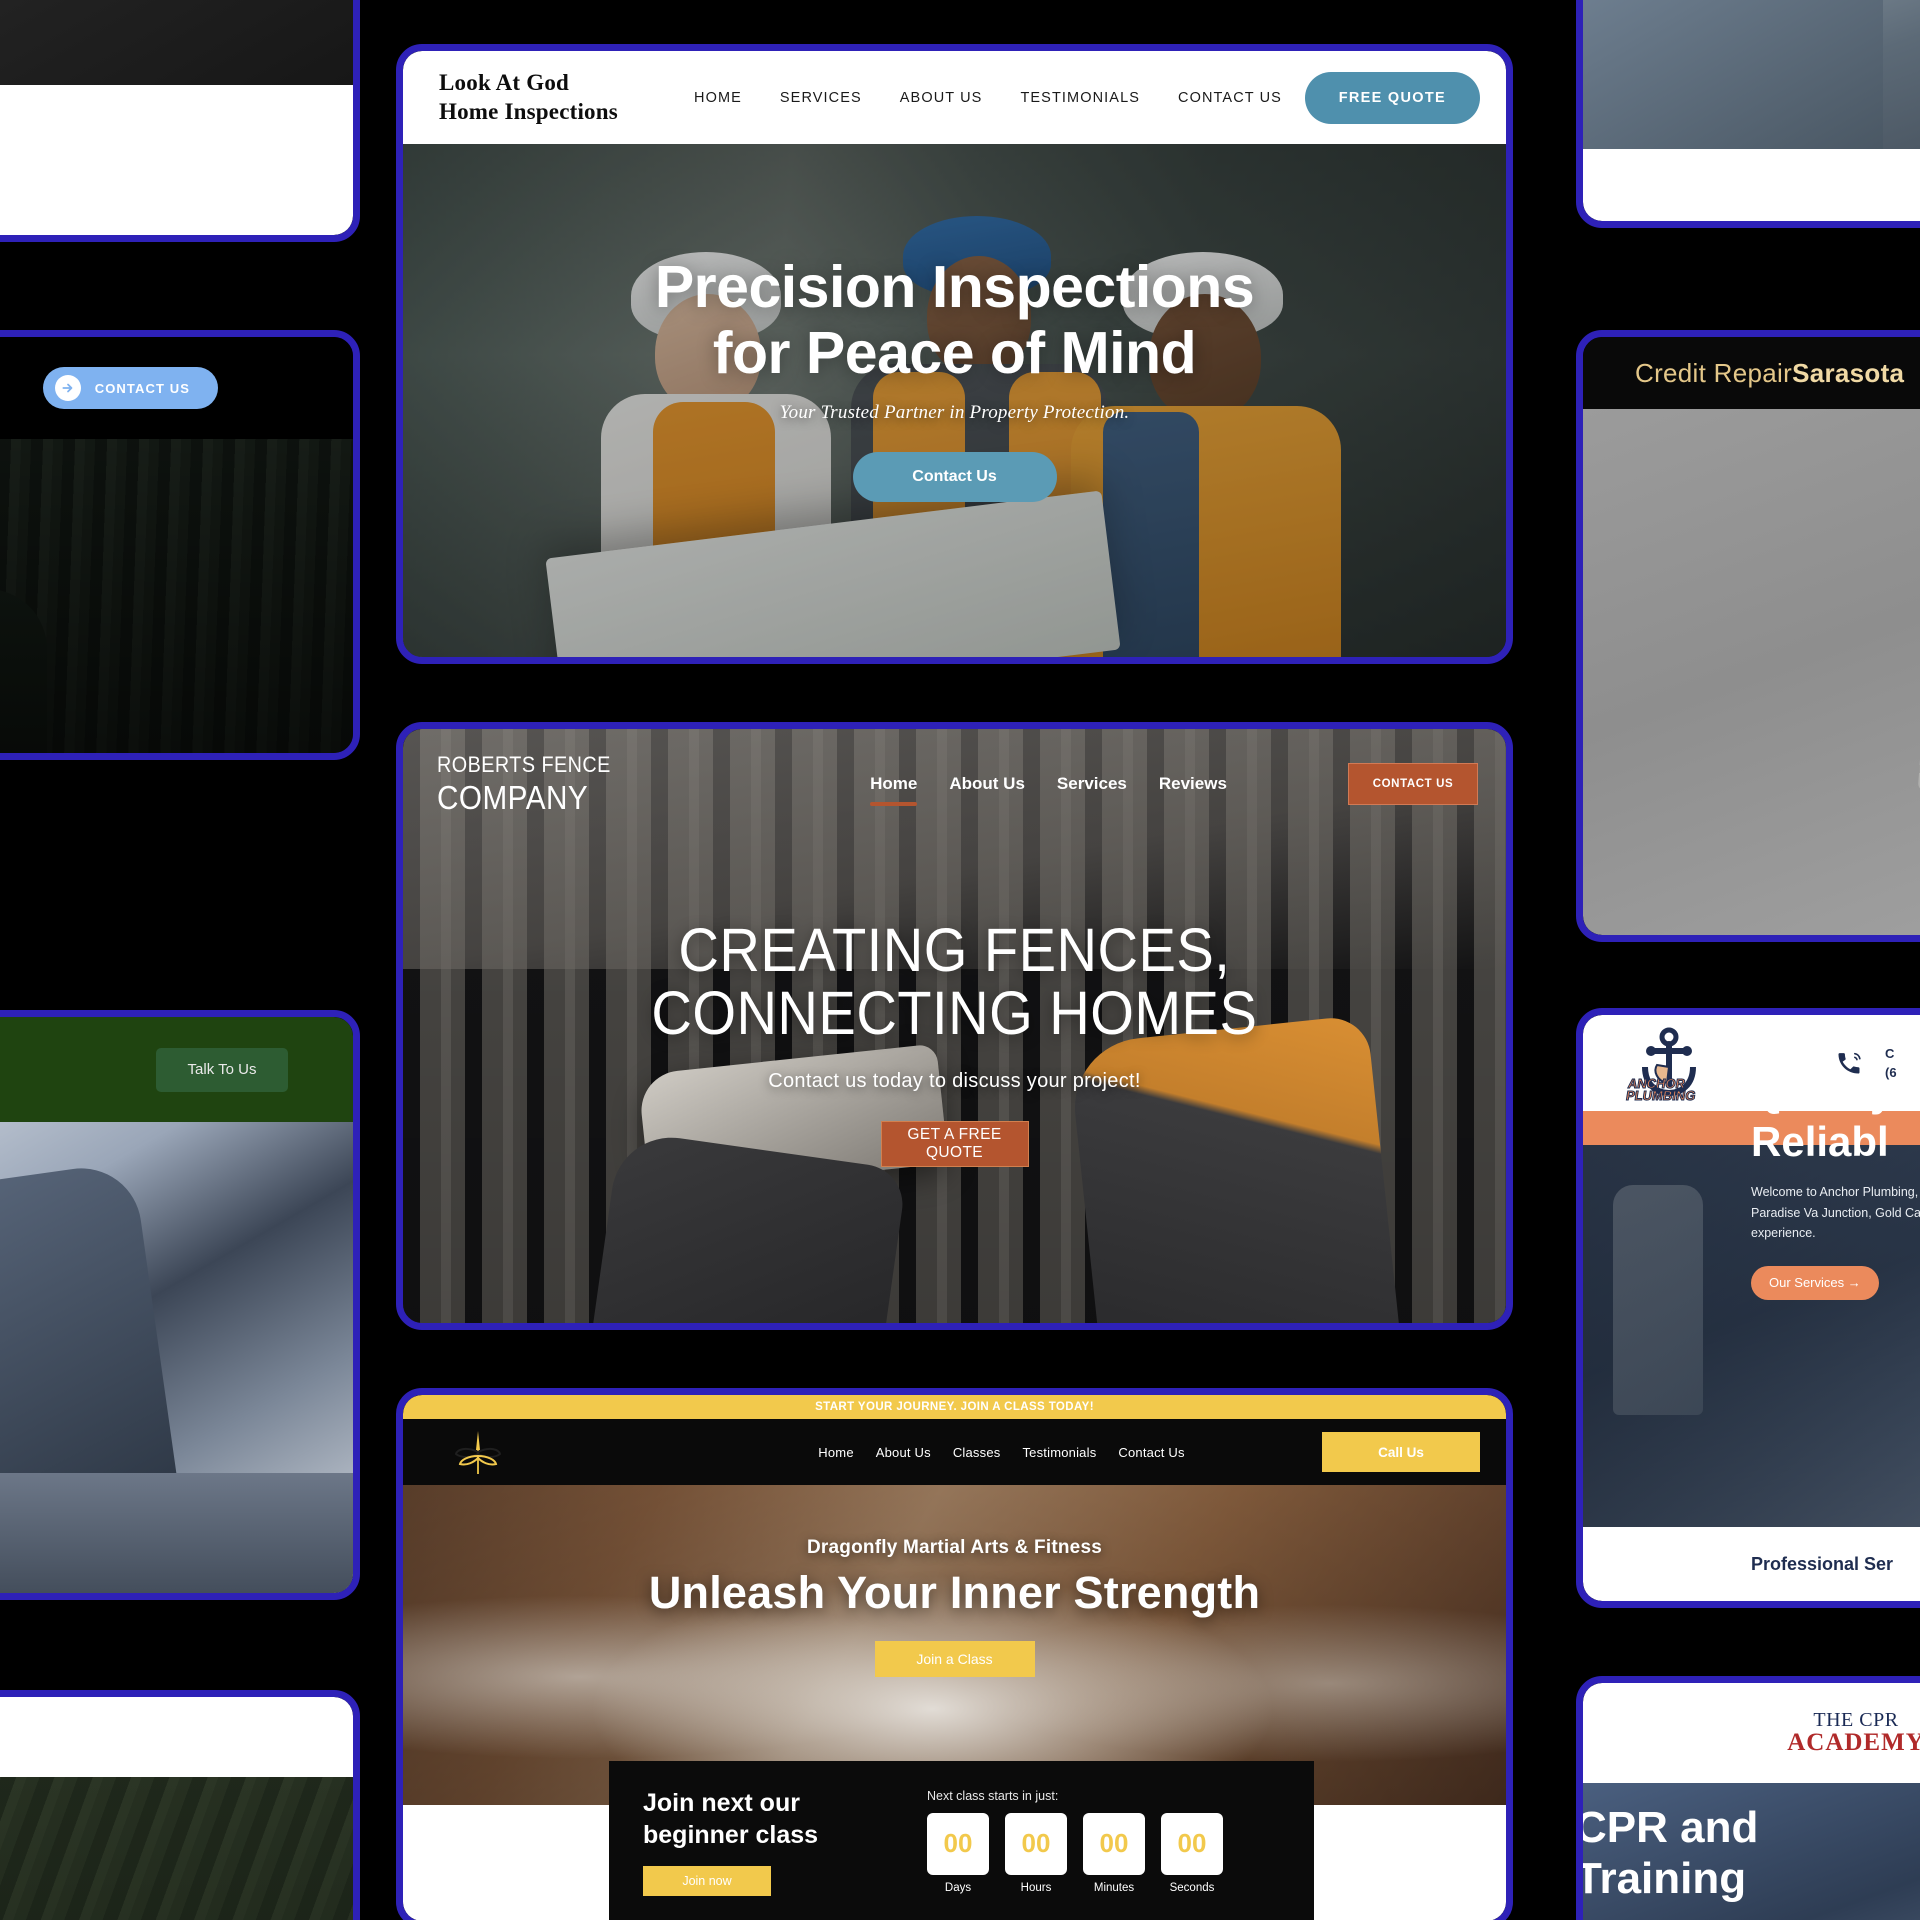 The width and height of the screenshot is (1920, 1920). What do you see at coordinates (1665, 1878) in the screenshot?
I see `hero-title-line-2: Training` at bounding box center [1665, 1878].